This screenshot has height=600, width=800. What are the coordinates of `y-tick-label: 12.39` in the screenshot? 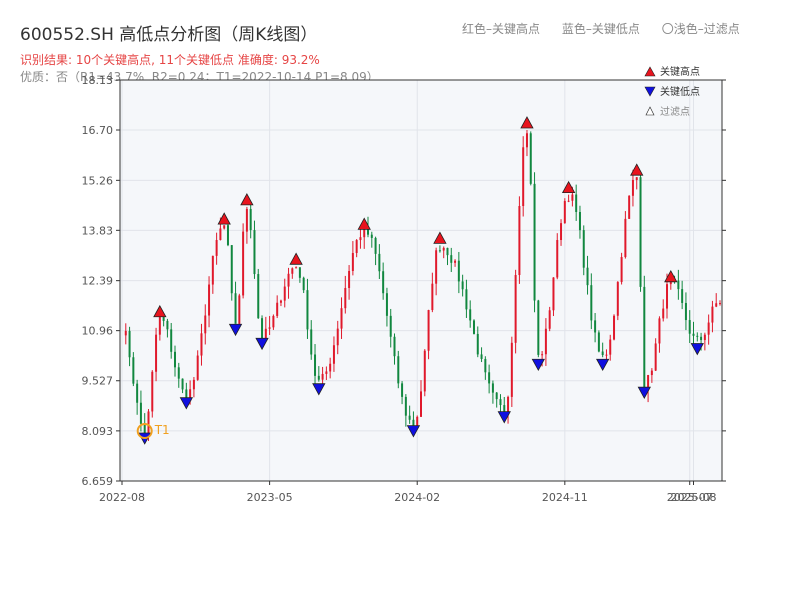 It's located at (98, 281).